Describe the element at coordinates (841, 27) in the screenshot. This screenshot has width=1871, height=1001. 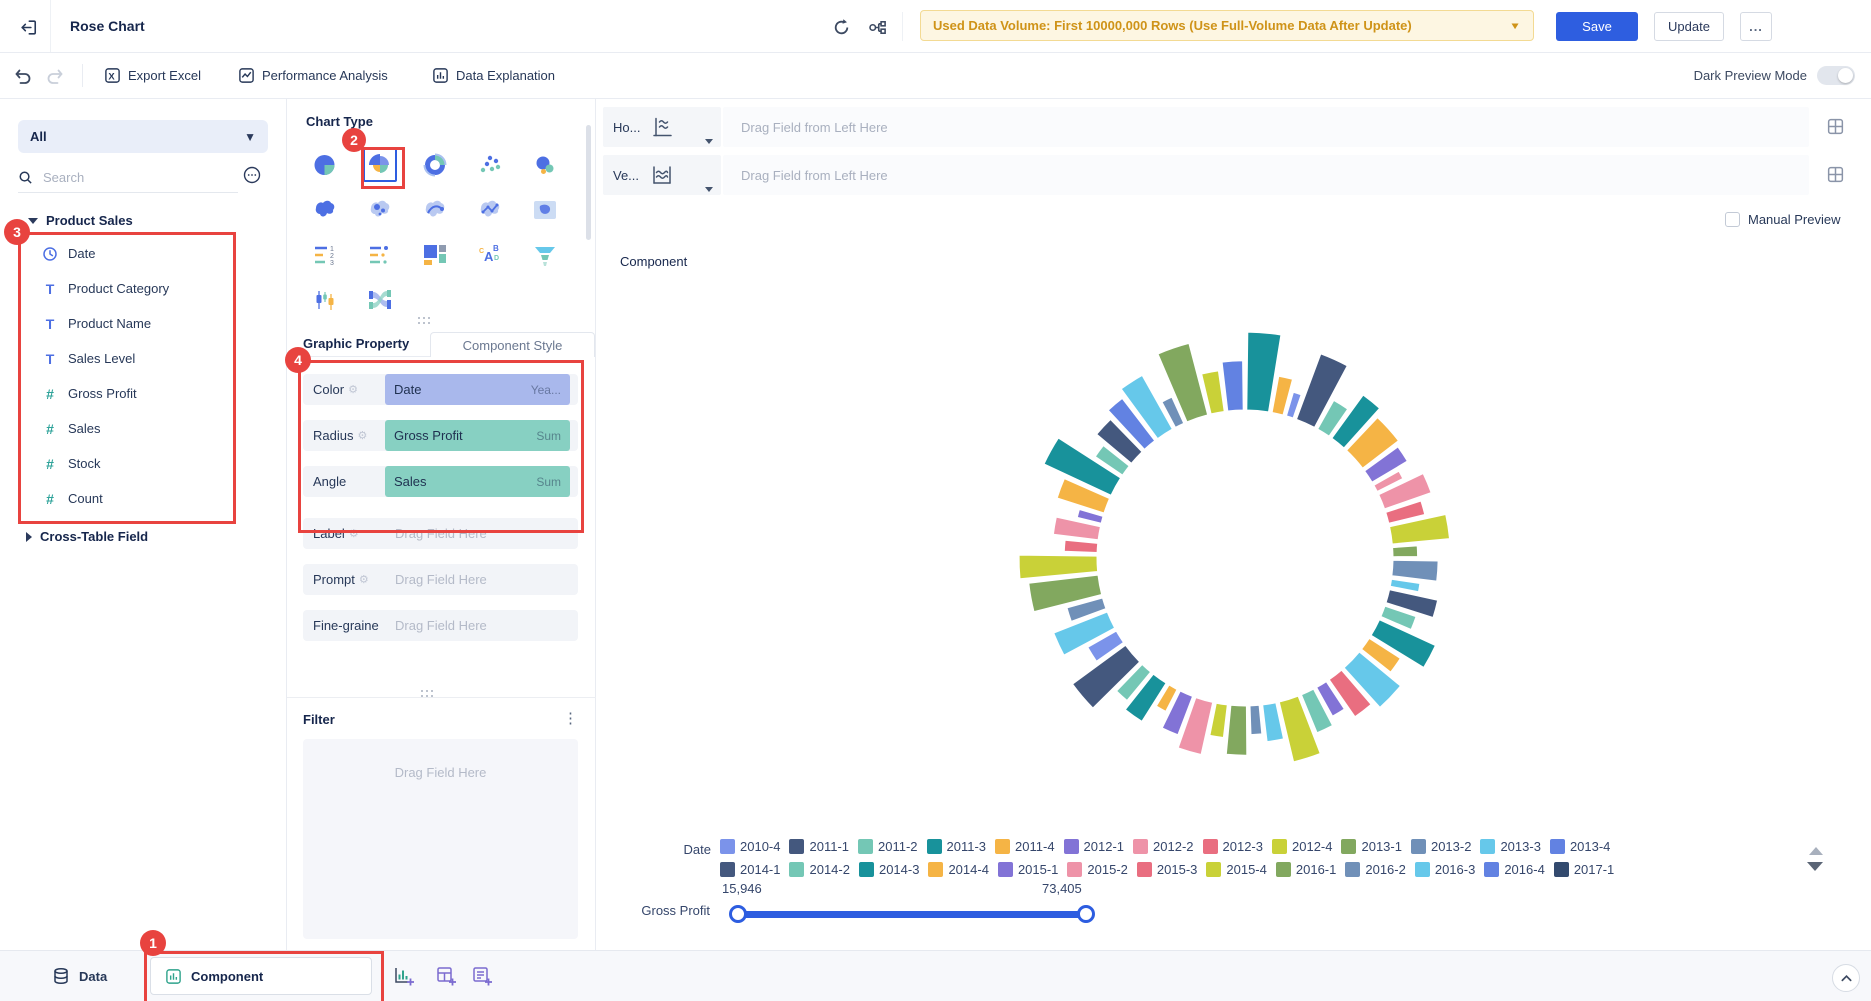
I see `refresh-icon` at that location.